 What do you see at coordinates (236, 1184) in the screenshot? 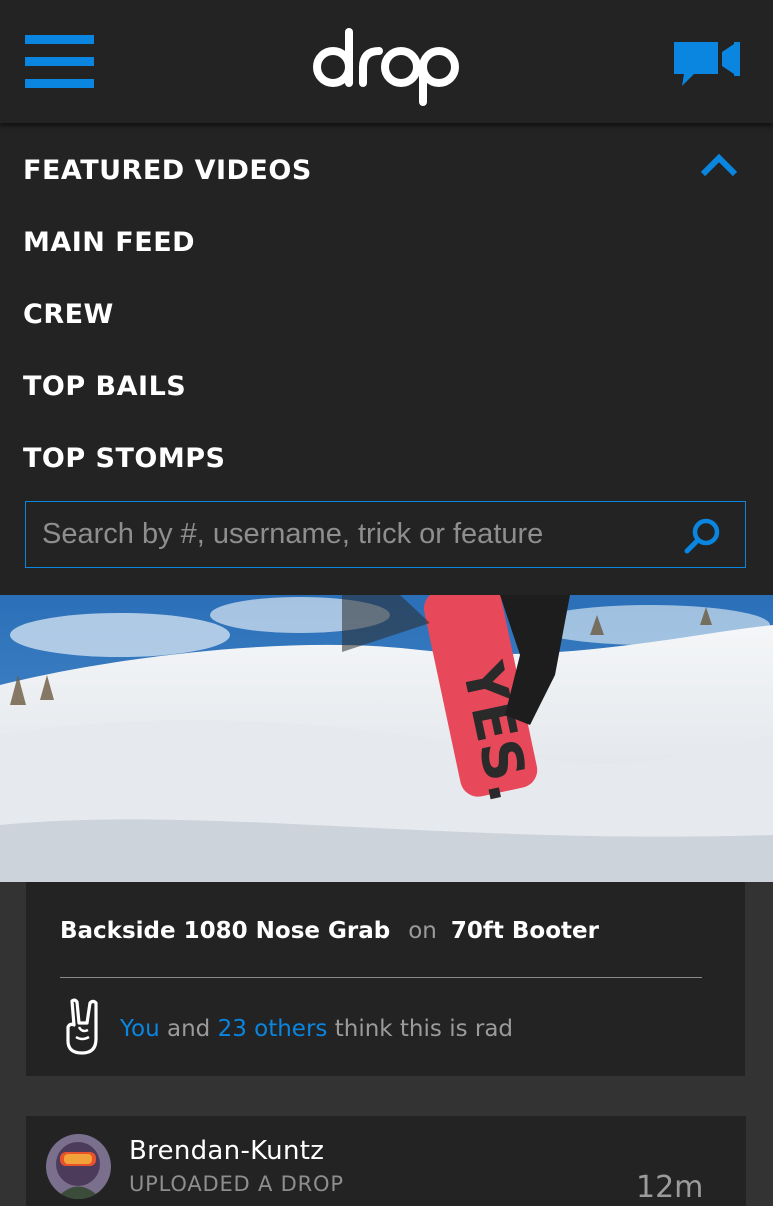
I see `post-action: UPLOADED A DROP` at bounding box center [236, 1184].